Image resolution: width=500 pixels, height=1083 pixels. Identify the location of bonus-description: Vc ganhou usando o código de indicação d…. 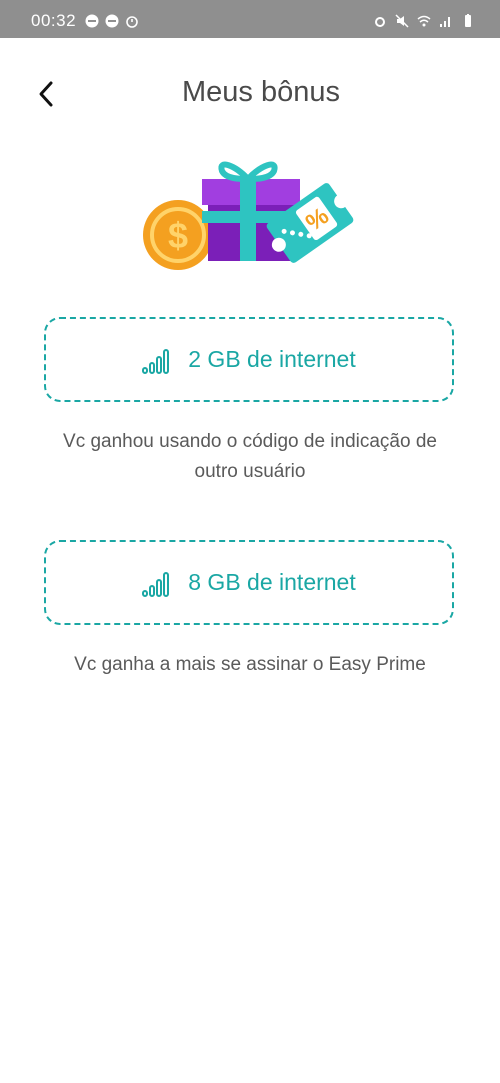
(250, 456).